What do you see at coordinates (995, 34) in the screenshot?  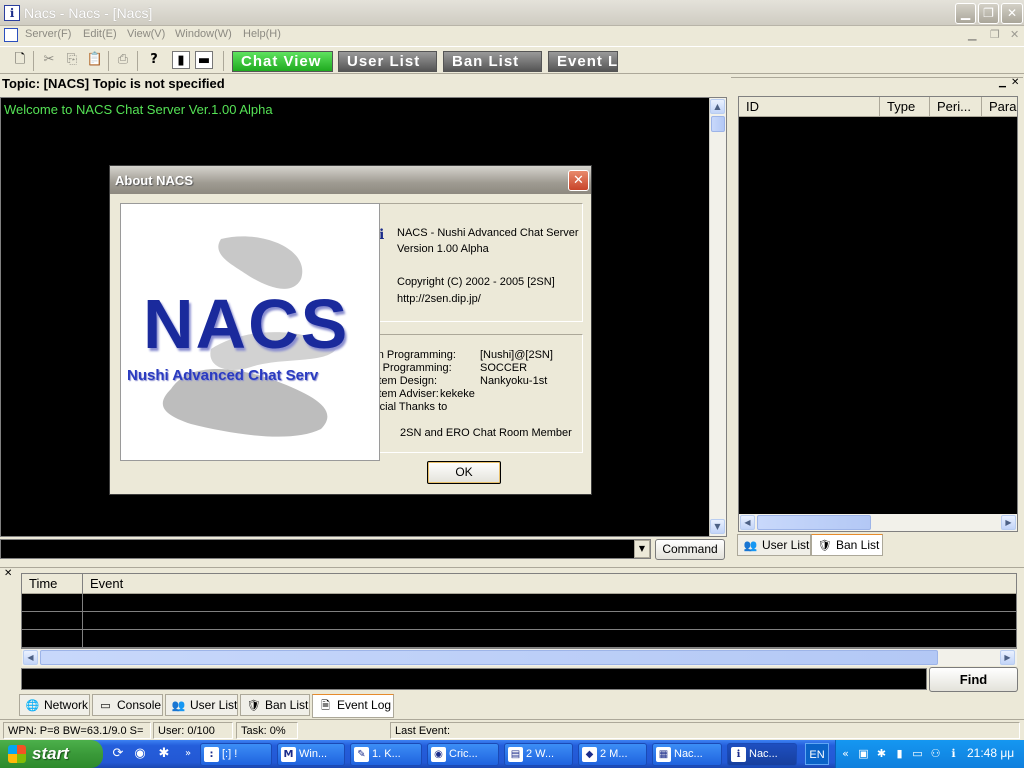 I see `mdi-restore-icon: ❐` at bounding box center [995, 34].